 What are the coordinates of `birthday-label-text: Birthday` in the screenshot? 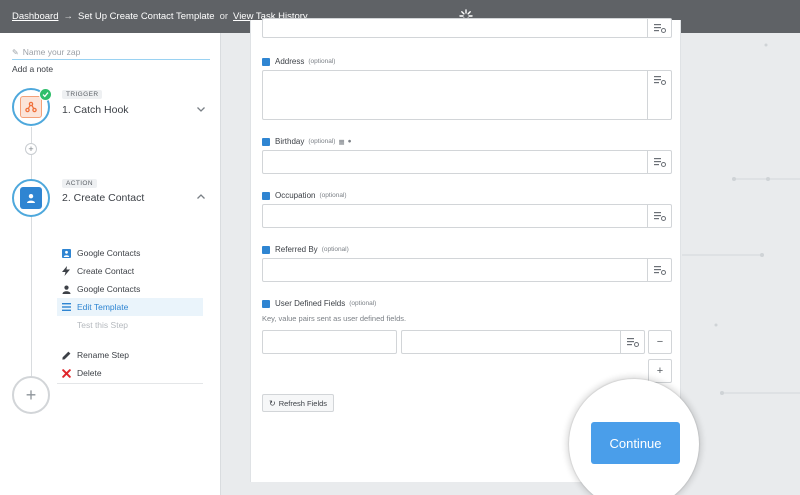 It's located at (290, 141).